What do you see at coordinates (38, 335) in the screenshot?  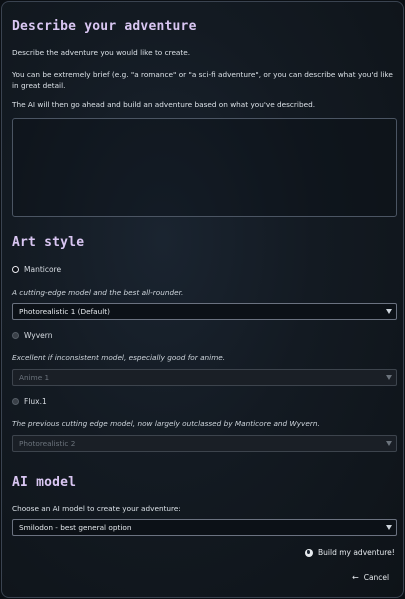 I see `art-style-option-label: Wyvern` at bounding box center [38, 335].